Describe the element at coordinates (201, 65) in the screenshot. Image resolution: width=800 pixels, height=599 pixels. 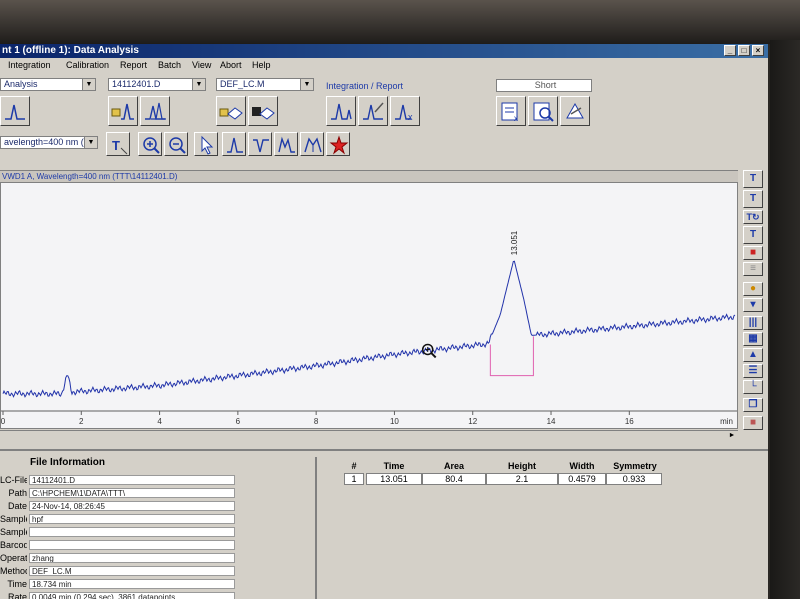
I see `menu-view: View` at that location.